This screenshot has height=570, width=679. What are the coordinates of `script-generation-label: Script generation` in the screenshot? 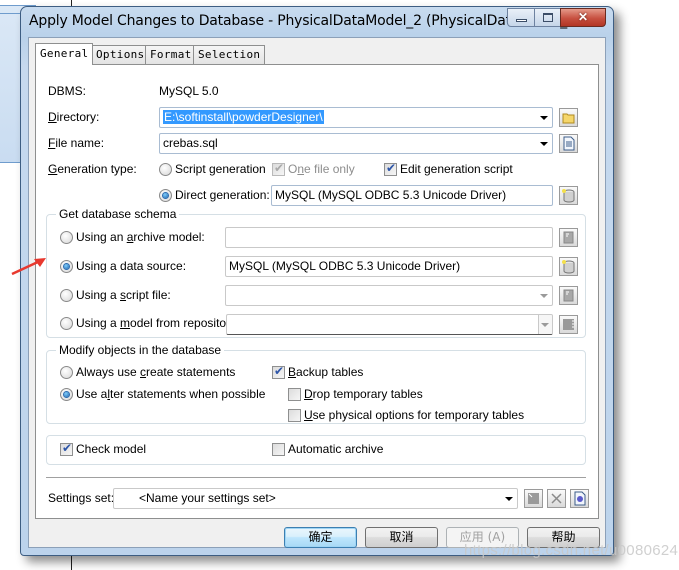 It's located at (220, 169).